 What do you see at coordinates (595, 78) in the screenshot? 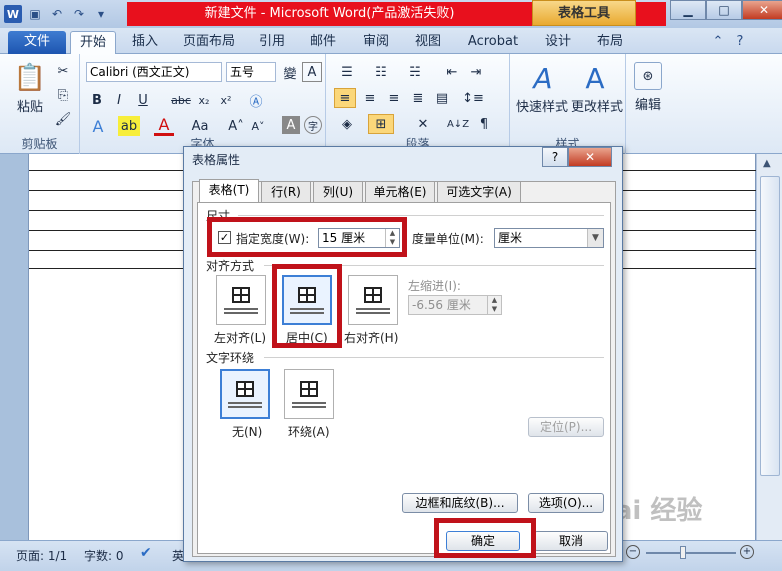
I see `change-styles-icon: A` at bounding box center [595, 78].